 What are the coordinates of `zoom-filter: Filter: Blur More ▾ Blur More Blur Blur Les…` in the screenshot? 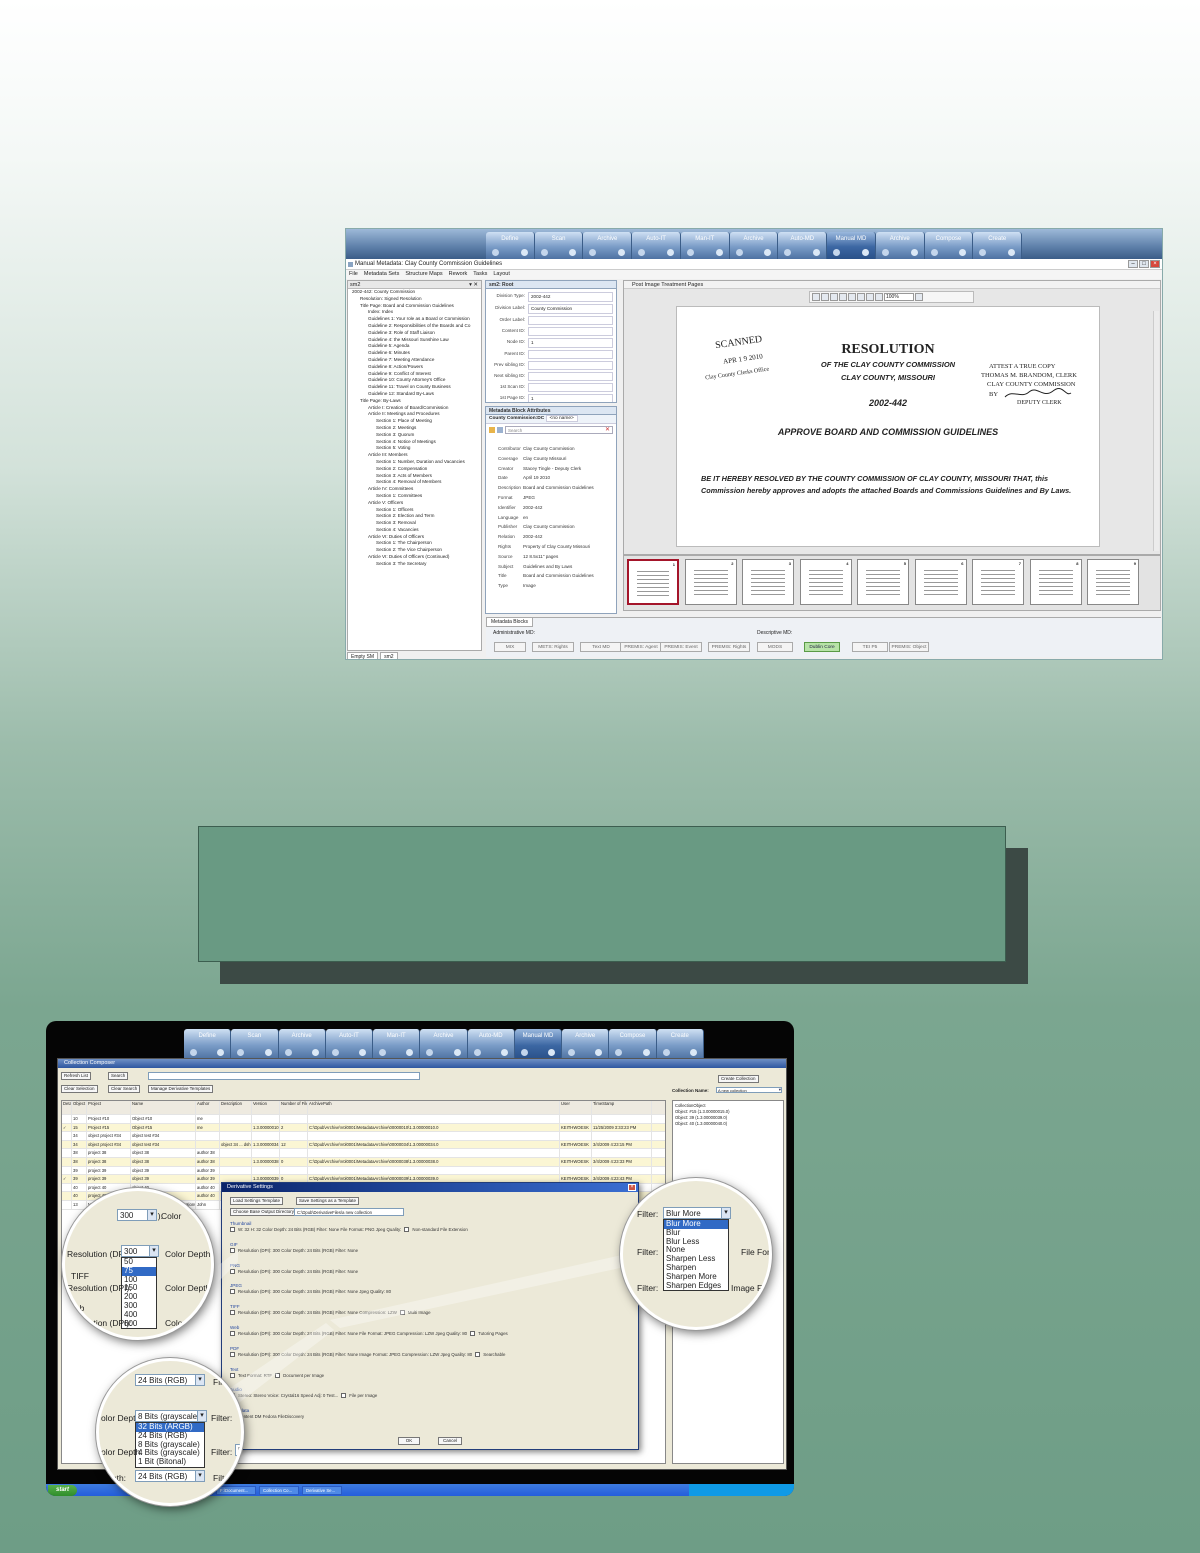 It's located at (696, 1254).